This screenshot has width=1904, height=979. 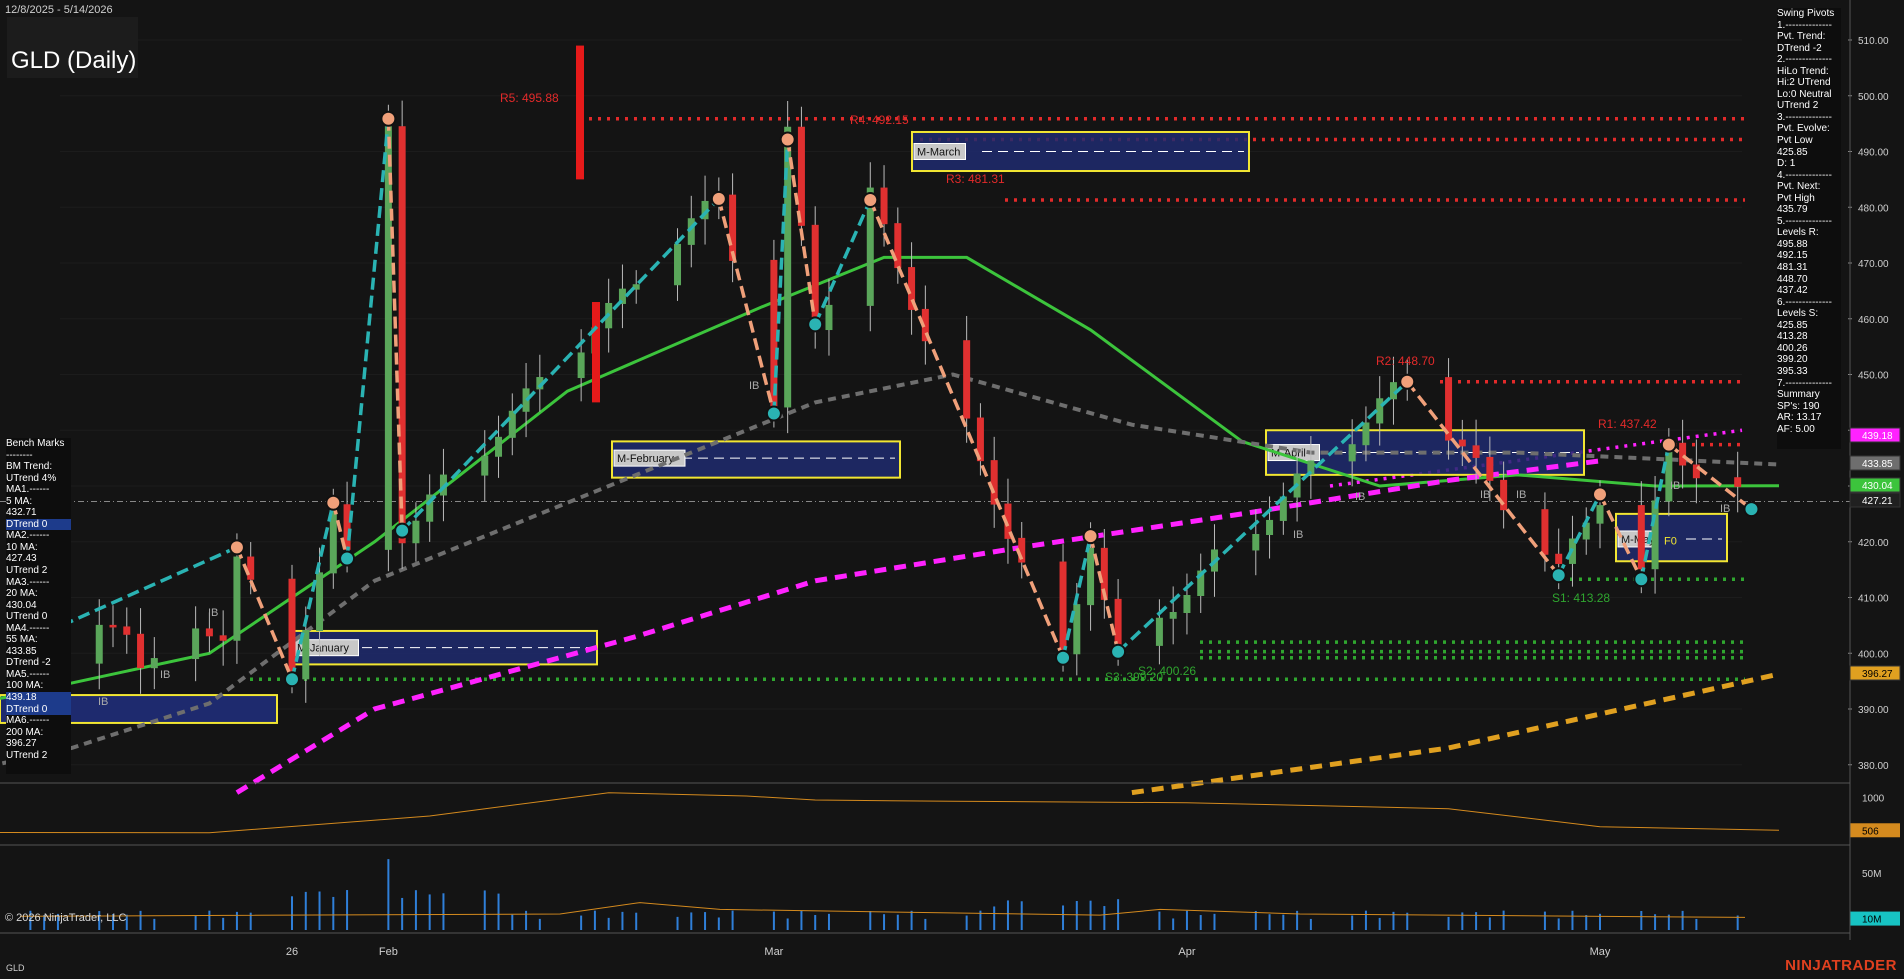 I want to click on pivot-panel-line: Levels R:, so click(x=1798, y=233).